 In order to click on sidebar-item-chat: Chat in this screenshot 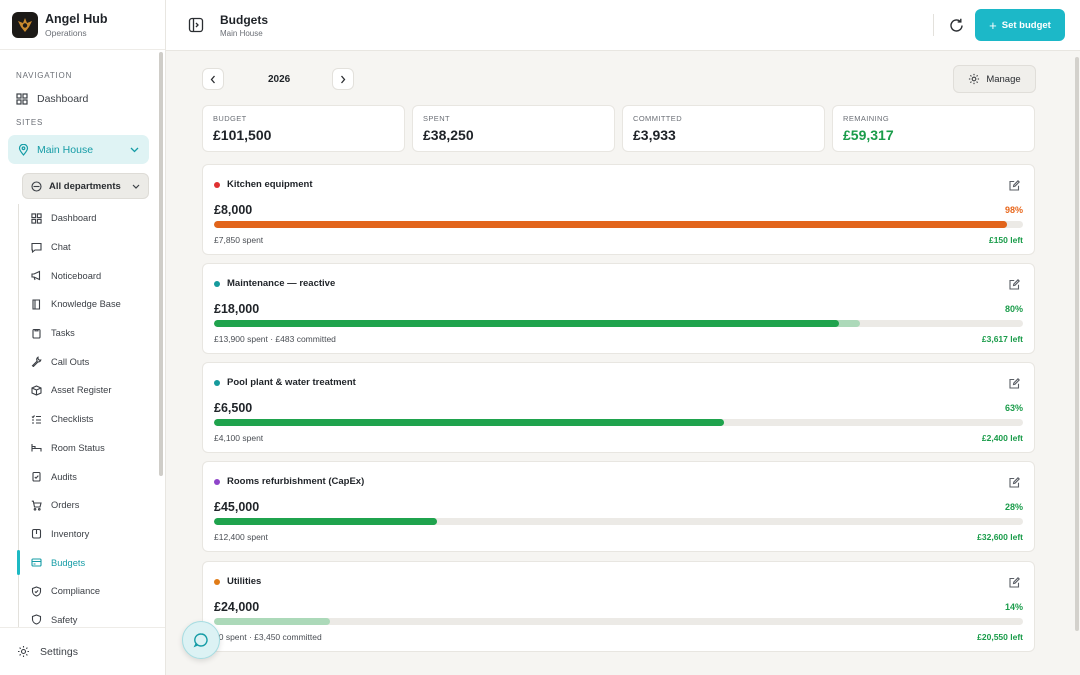, I will do `click(92, 247)`.